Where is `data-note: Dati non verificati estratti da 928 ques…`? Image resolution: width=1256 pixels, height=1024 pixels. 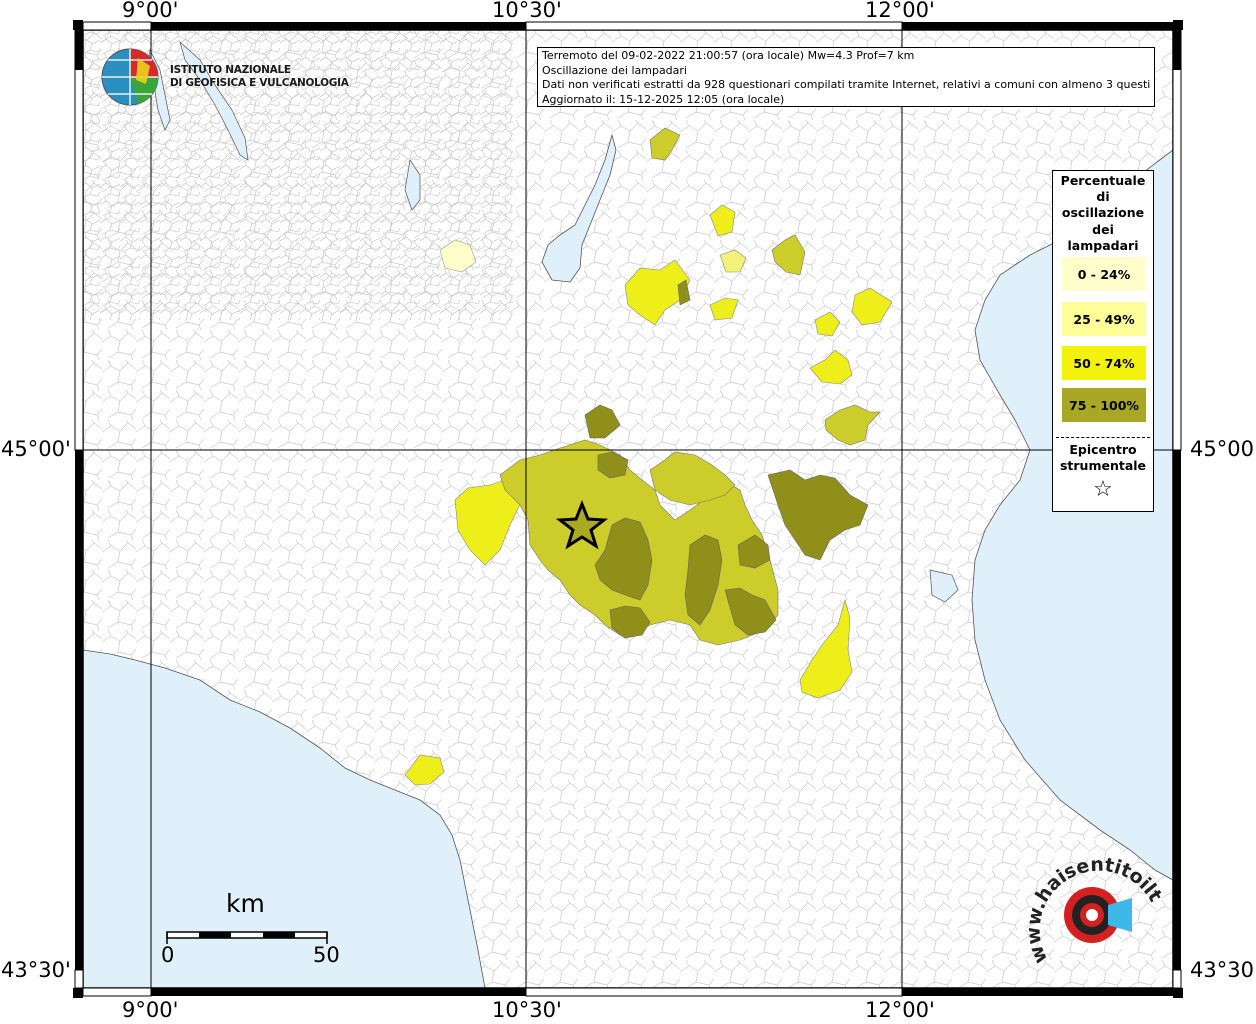
data-note: Dati non verificati estratti da 928 ques… is located at coordinates (846, 84).